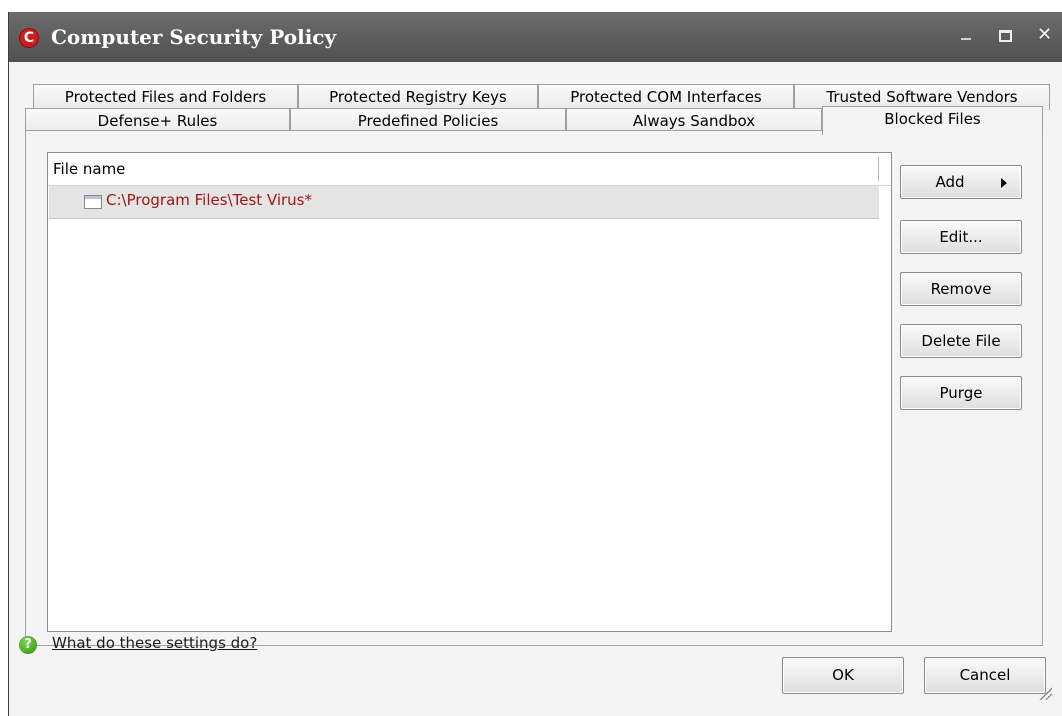  Describe the element at coordinates (843, 675) in the screenshot. I see `ok-button: OK` at that location.